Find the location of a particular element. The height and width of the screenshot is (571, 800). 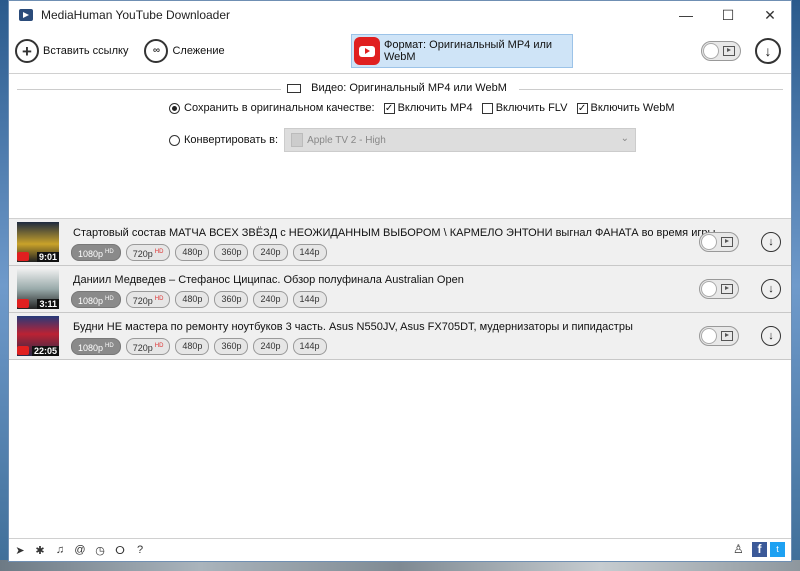

download-all-button: ↓ is located at coordinates (768, 51).